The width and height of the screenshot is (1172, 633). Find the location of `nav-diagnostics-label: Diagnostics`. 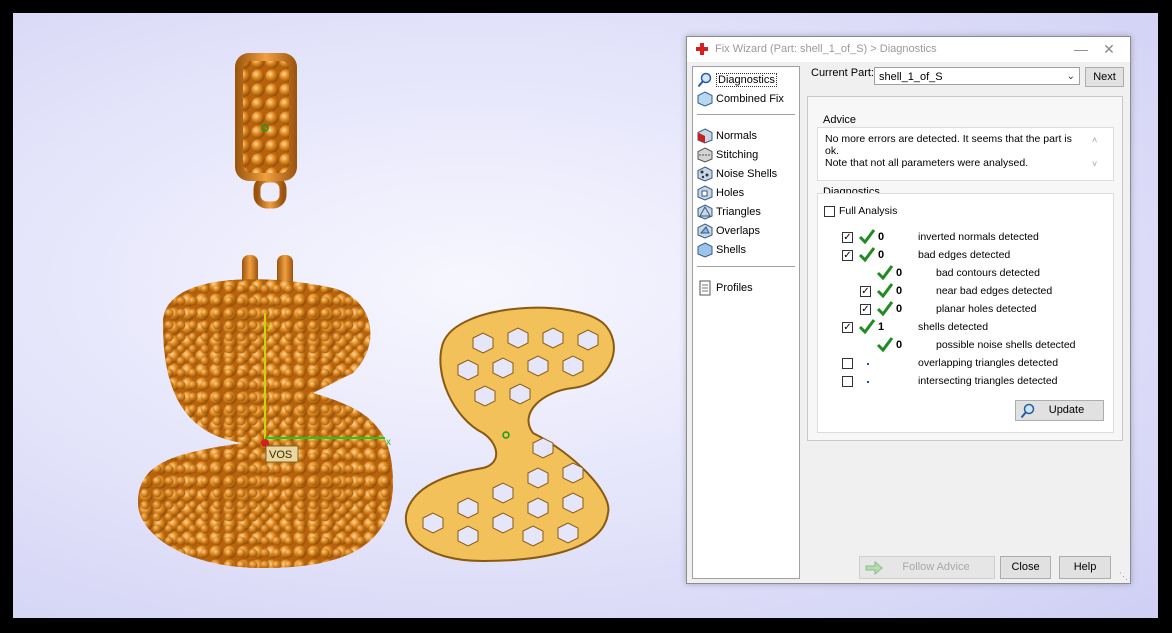

nav-diagnostics-label: Diagnostics is located at coordinates (746, 80).